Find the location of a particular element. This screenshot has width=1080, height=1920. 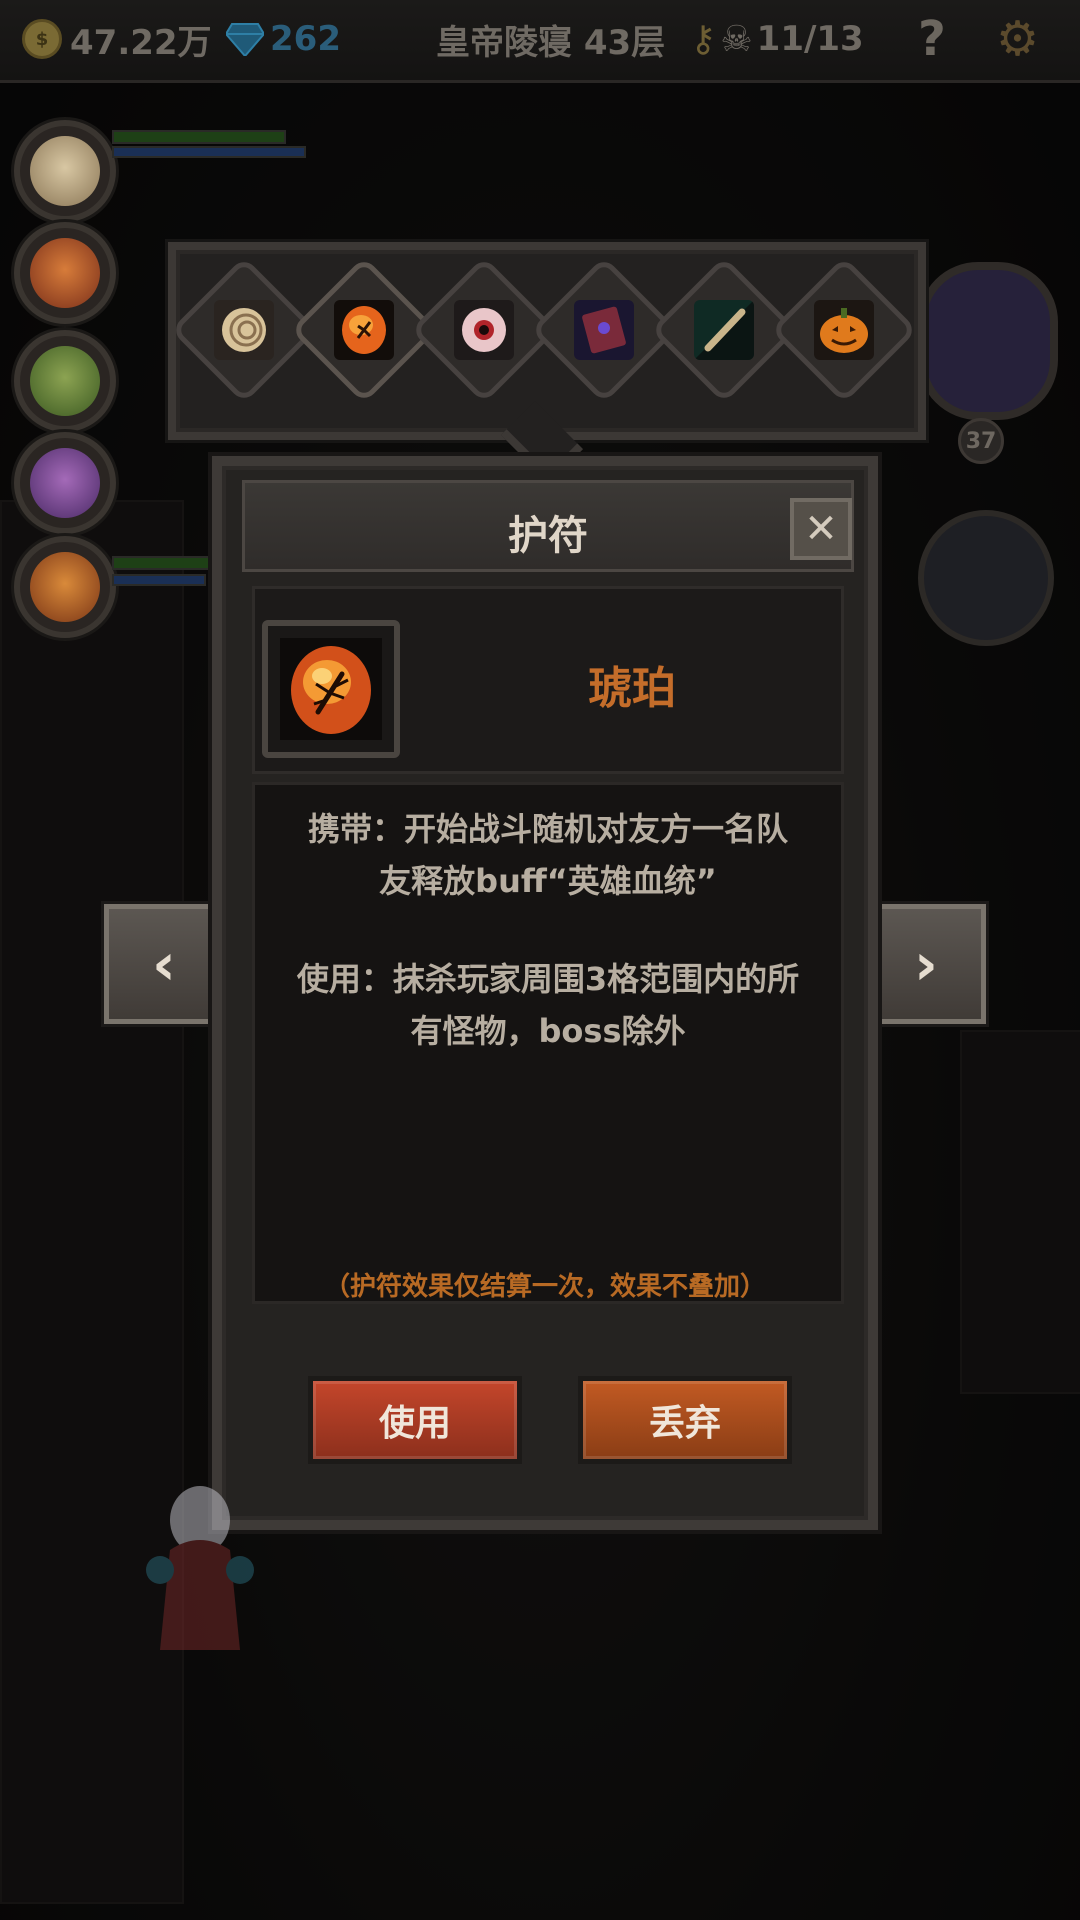

chevron-right-icon: › is located at coordinates (926, 964).